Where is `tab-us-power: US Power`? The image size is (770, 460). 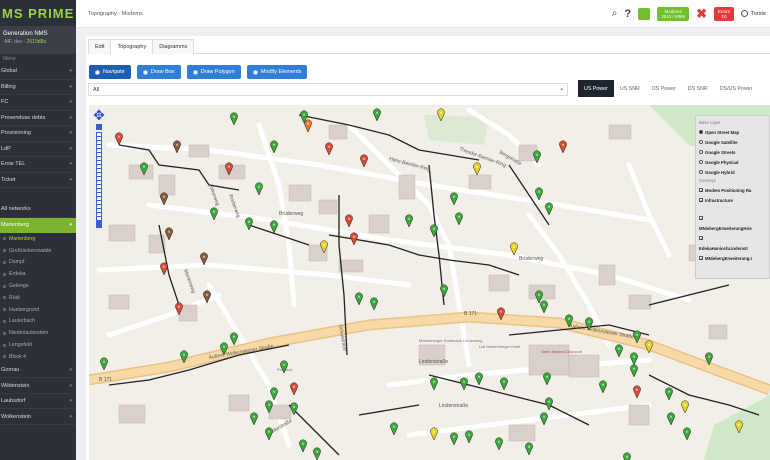 tab-us-power: US Power is located at coordinates (596, 88).